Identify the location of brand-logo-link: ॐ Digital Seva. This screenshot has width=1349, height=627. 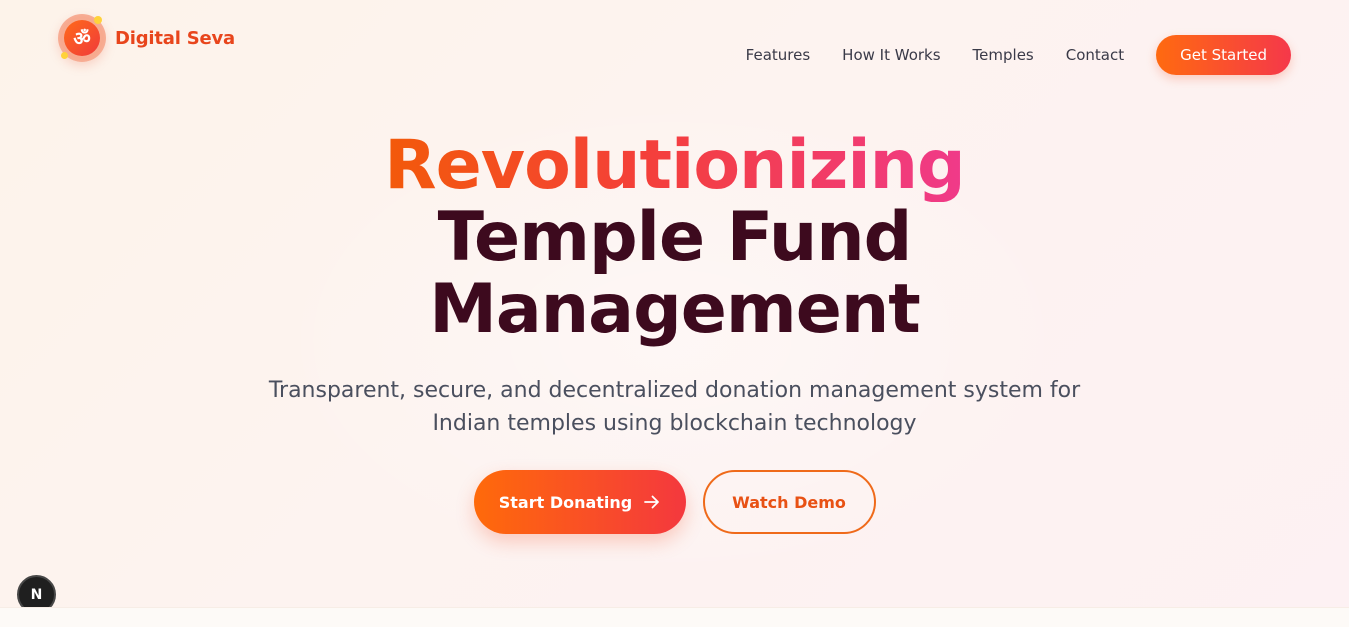
(146, 38).